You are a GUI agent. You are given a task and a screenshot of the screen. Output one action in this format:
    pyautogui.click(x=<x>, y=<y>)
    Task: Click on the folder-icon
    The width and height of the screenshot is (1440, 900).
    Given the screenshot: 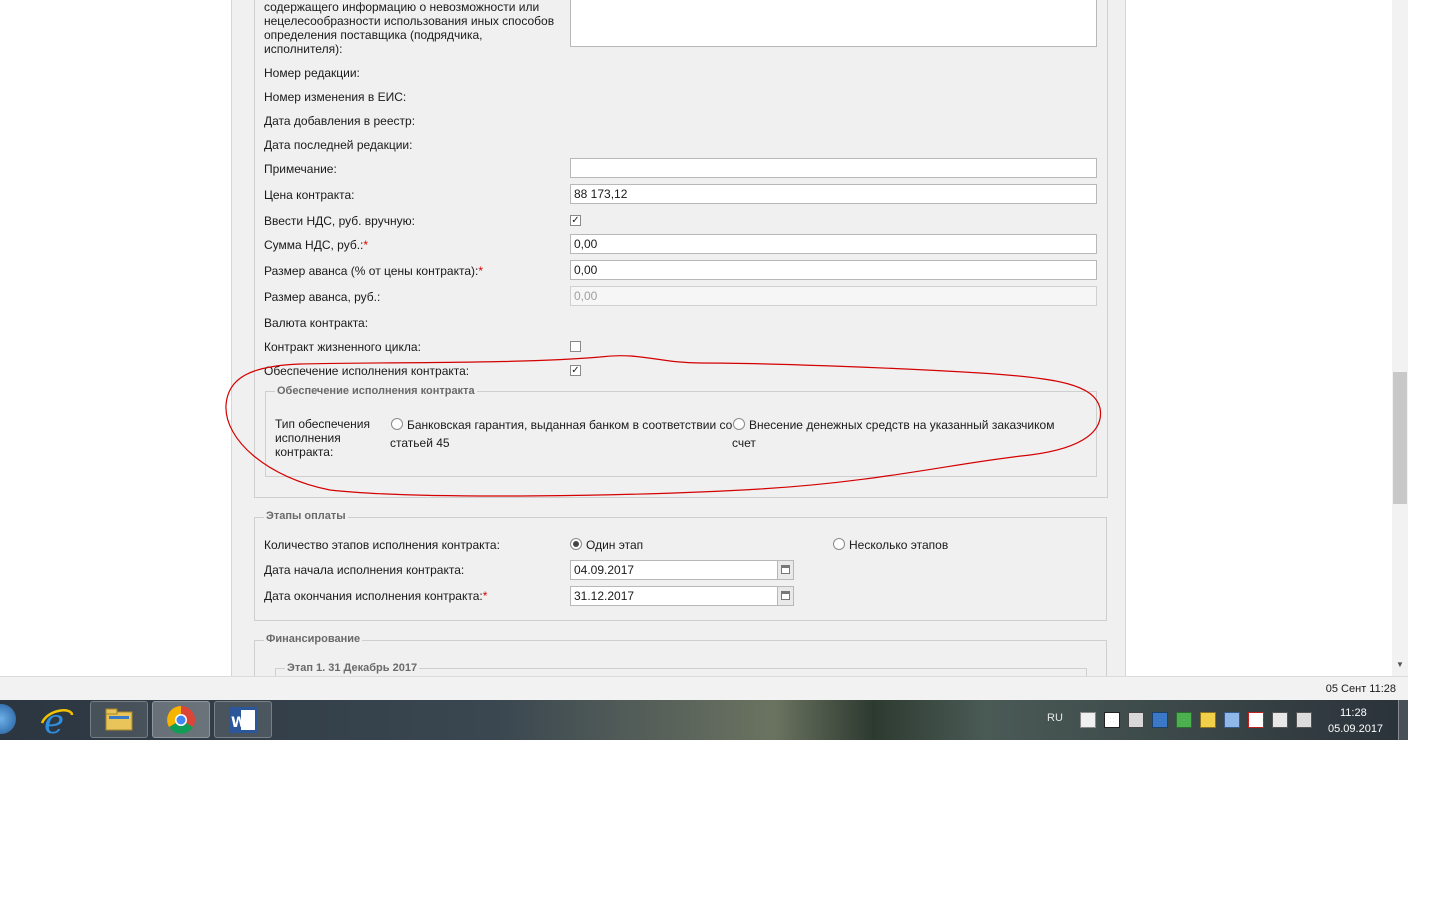 What is the action you would take?
    pyautogui.click(x=119, y=719)
    